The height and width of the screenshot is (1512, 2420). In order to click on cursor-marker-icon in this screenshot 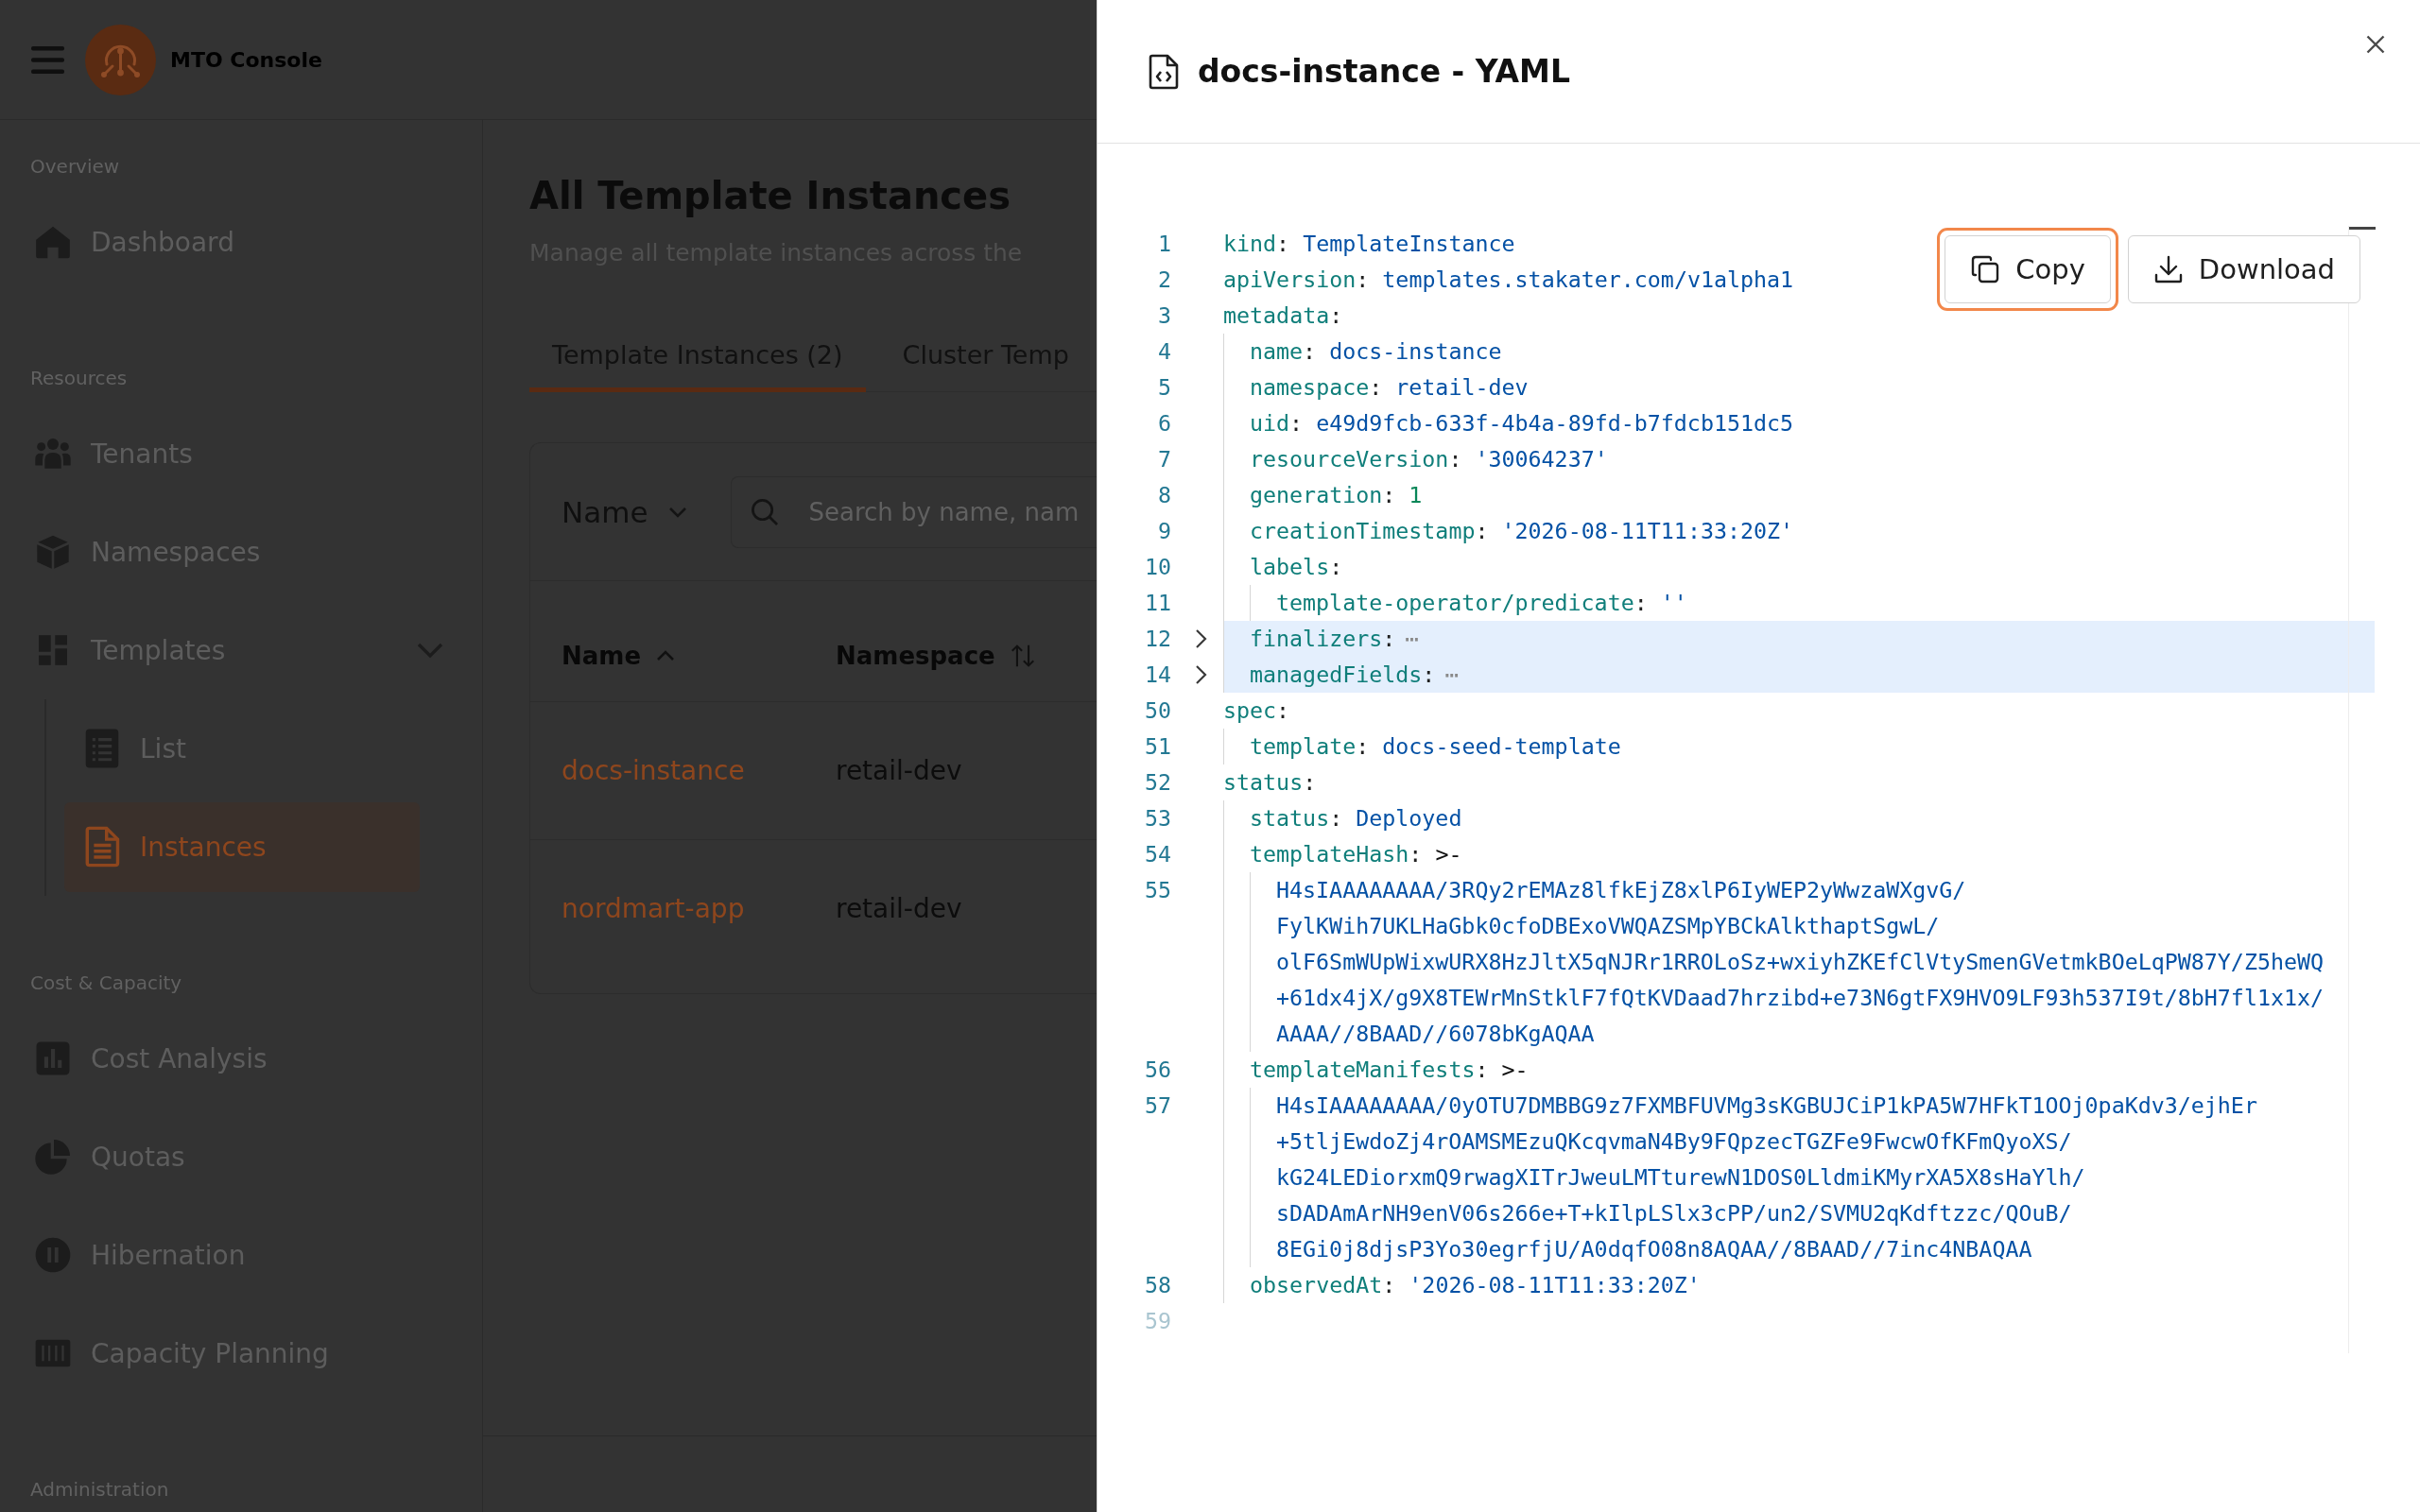, I will do `click(2362, 228)`.